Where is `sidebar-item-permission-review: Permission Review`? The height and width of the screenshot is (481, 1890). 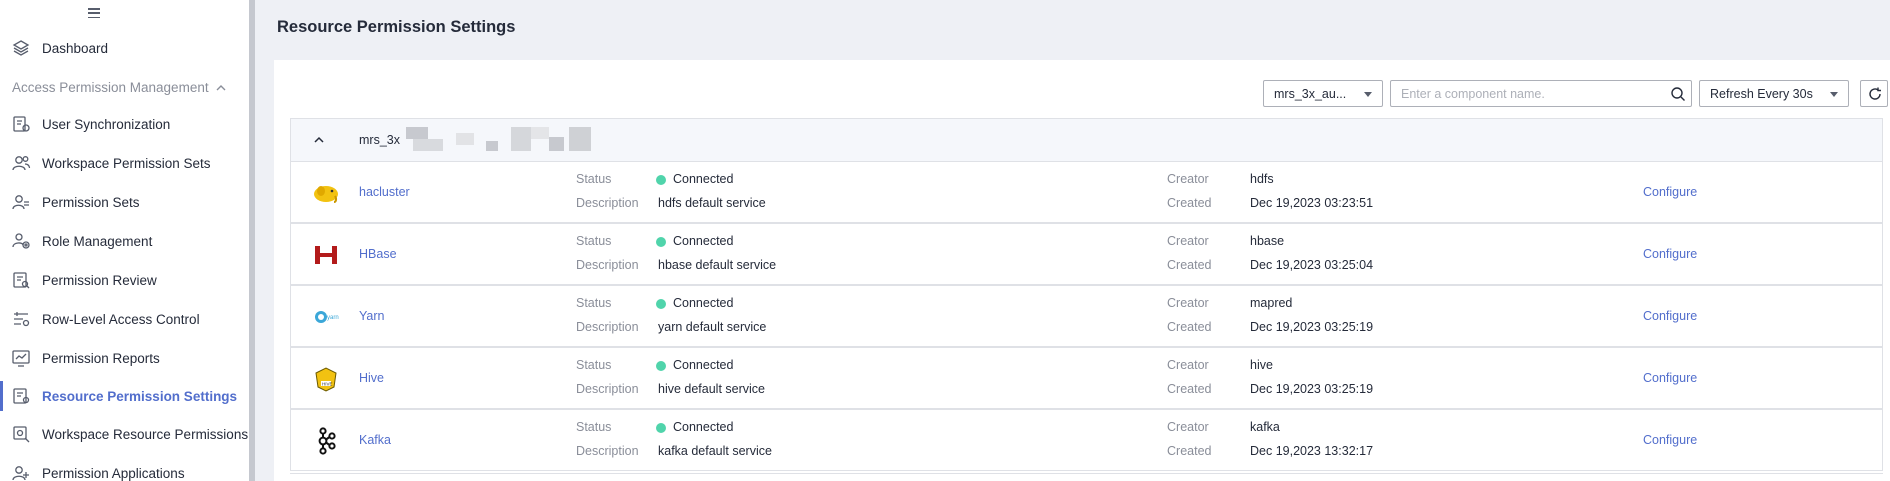 sidebar-item-permission-review: Permission Review is located at coordinates (124, 280).